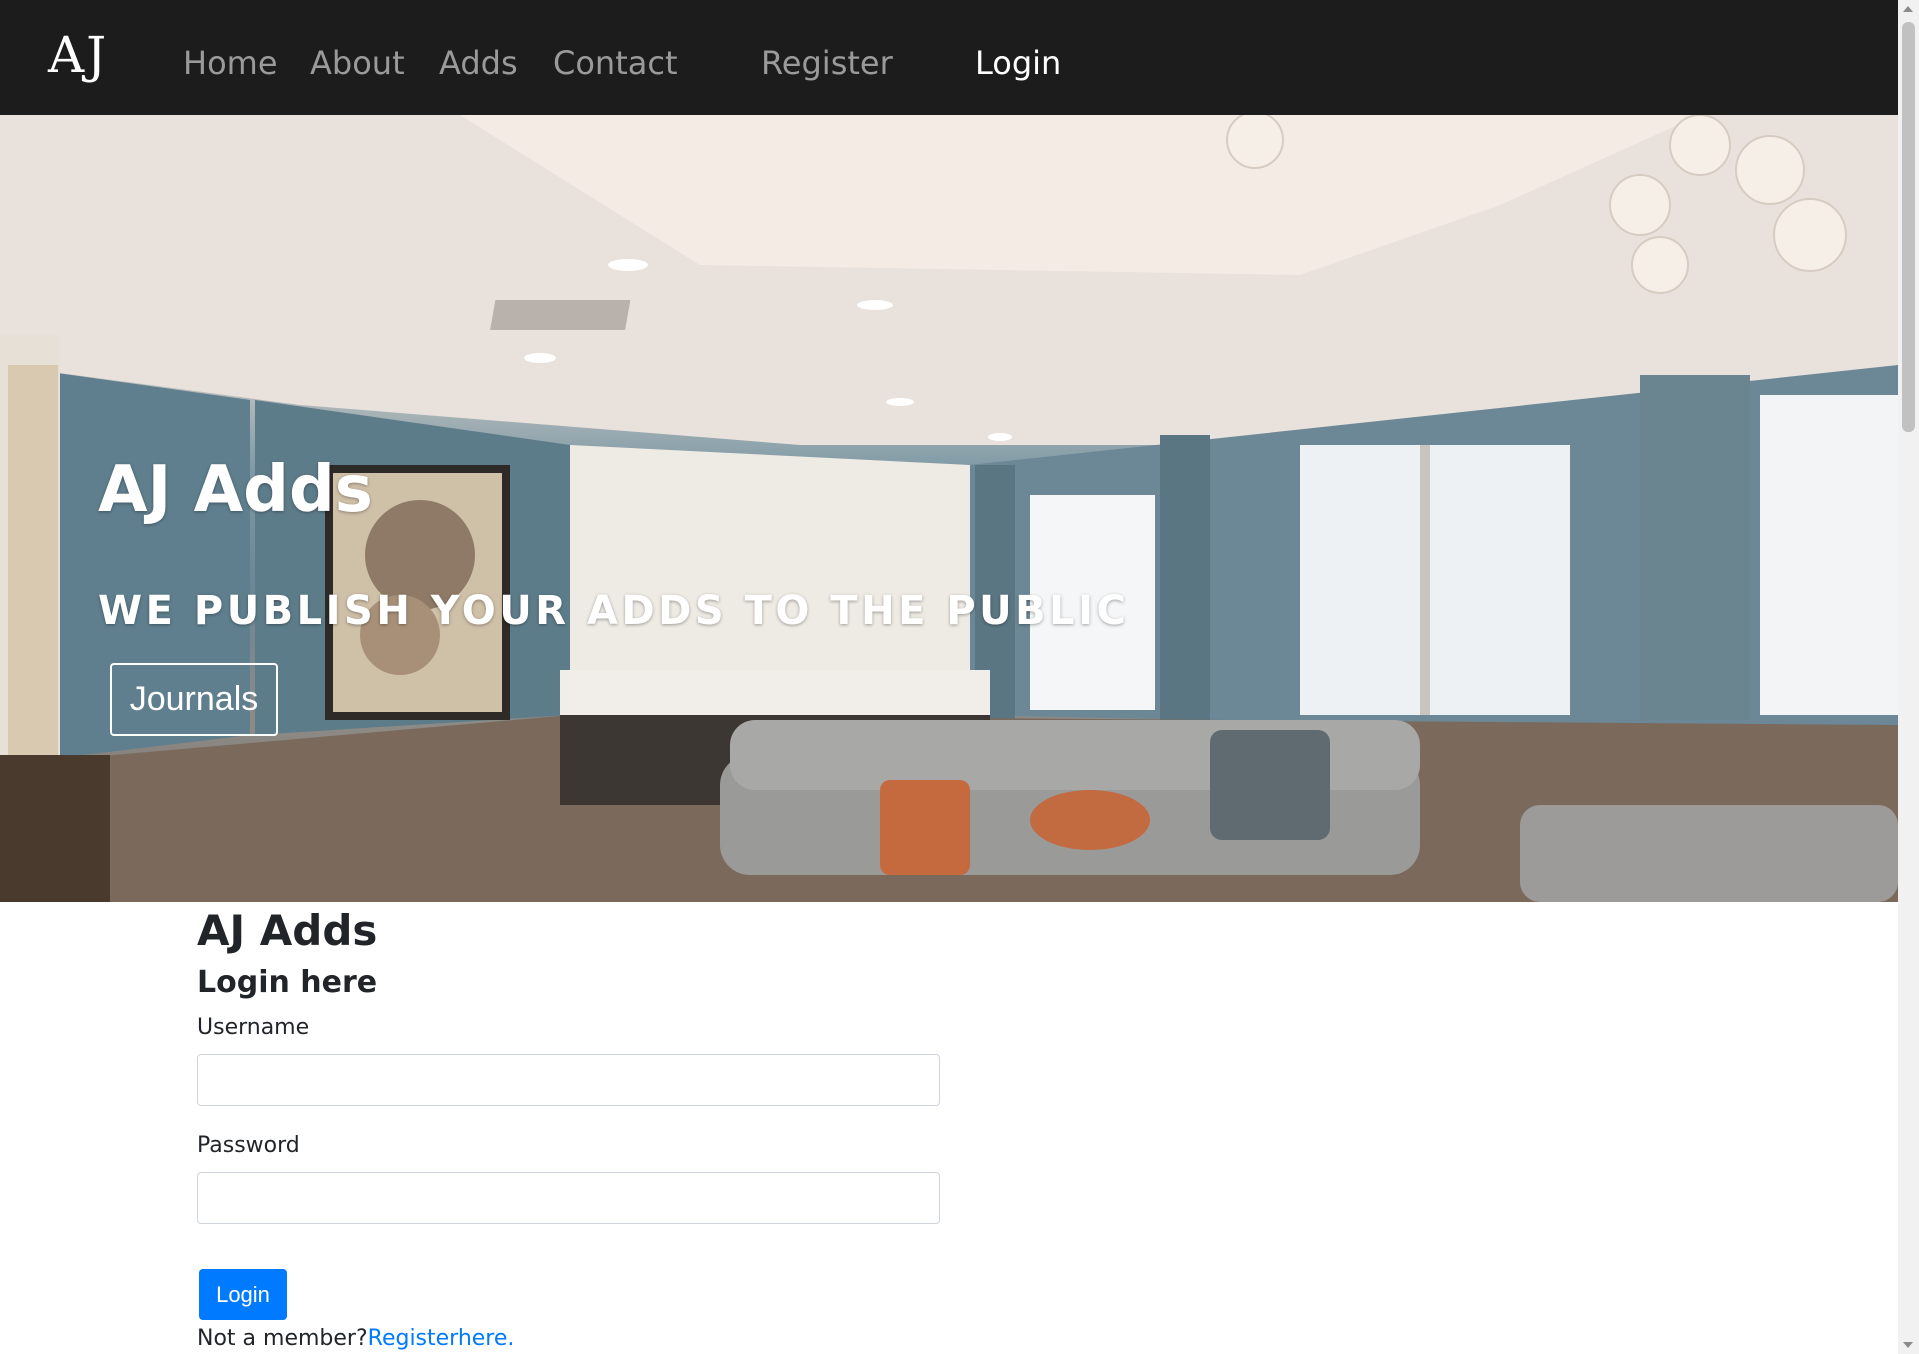  I want to click on login-submit-button: Login, so click(243, 1294).